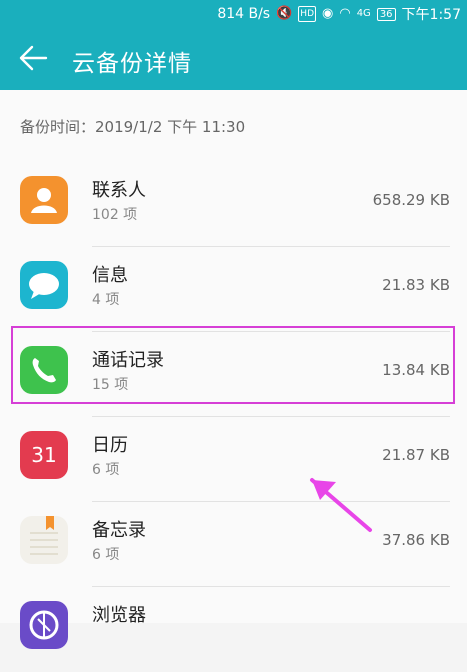 Image resolution: width=467 pixels, height=672 pixels. I want to click on app-bar: 云备份详情, so click(233, 58).